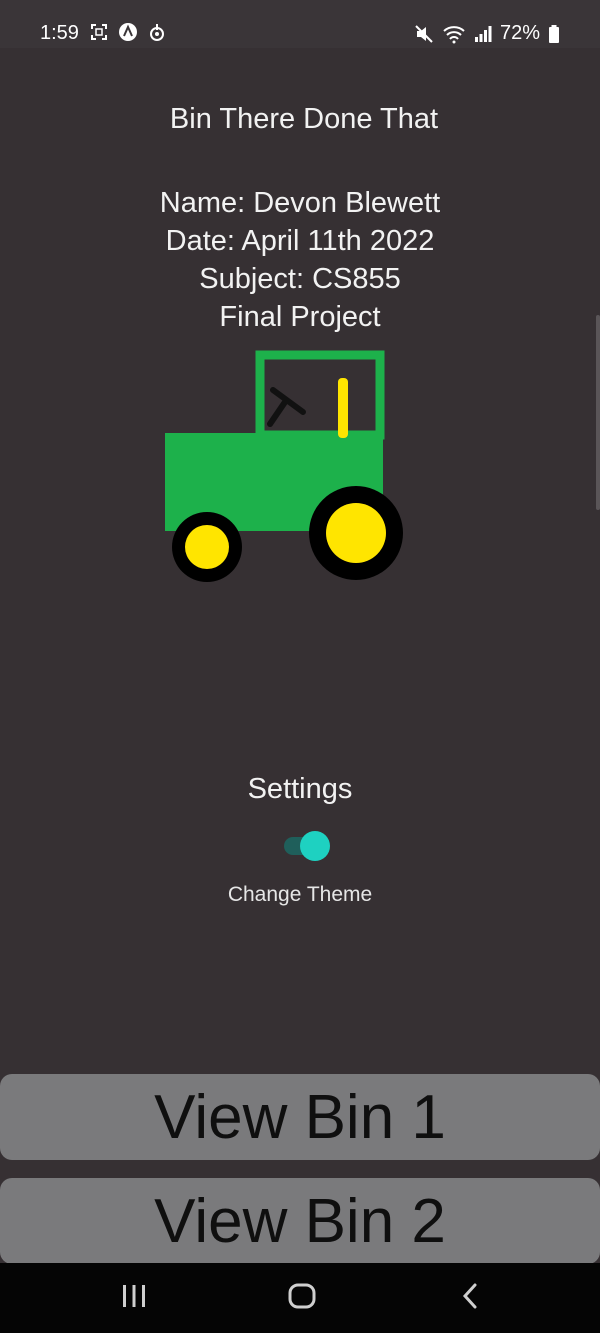  I want to click on recents-icon, so click(134, 1298).